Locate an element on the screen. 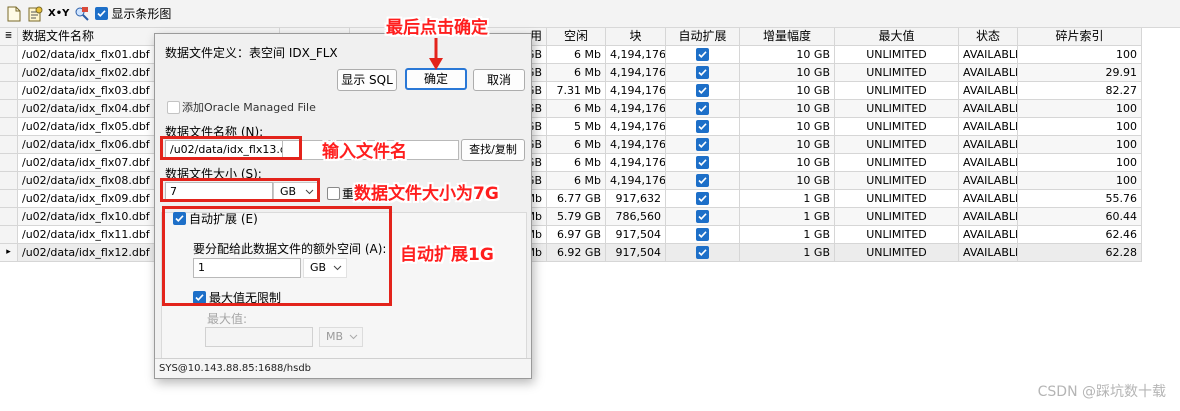 The height and width of the screenshot is (411, 1180). cell-frag: 55.76 is located at coordinates (1080, 199).